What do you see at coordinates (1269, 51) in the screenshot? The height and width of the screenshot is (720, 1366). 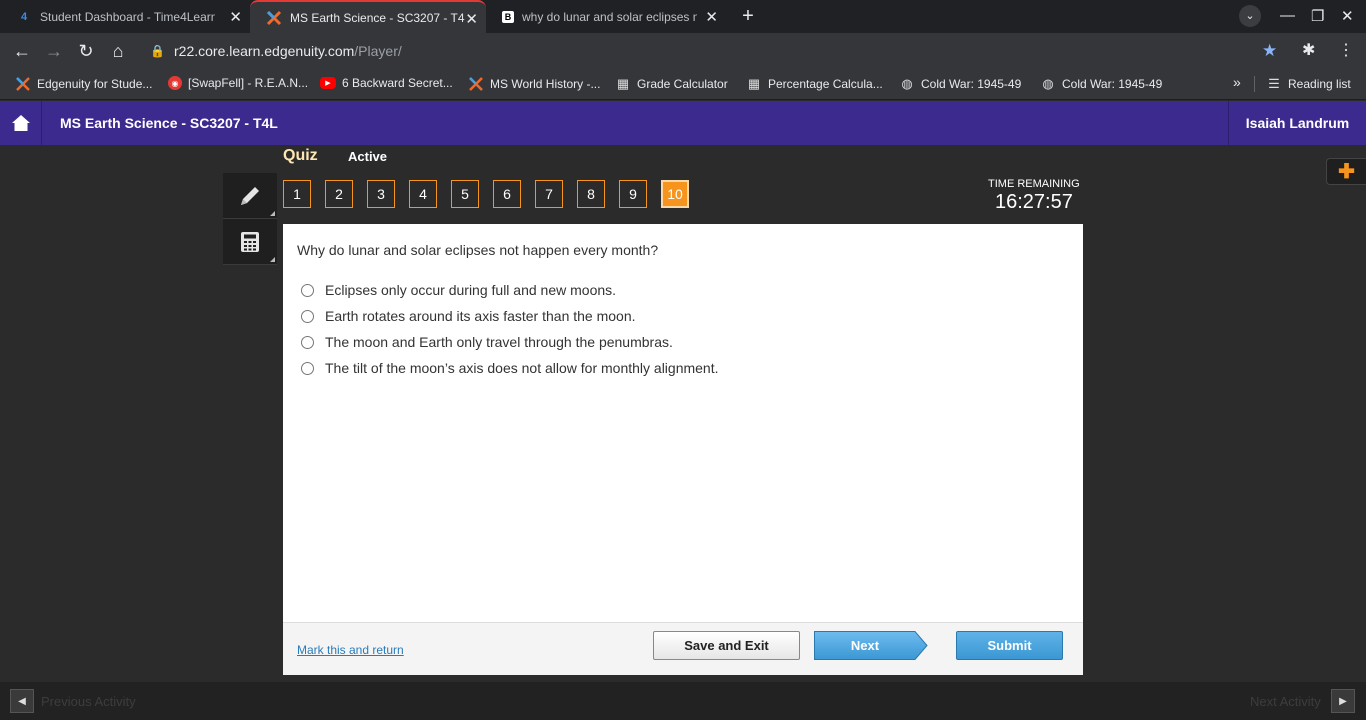 I see `bookmark-star-icon: ★` at bounding box center [1269, 51].